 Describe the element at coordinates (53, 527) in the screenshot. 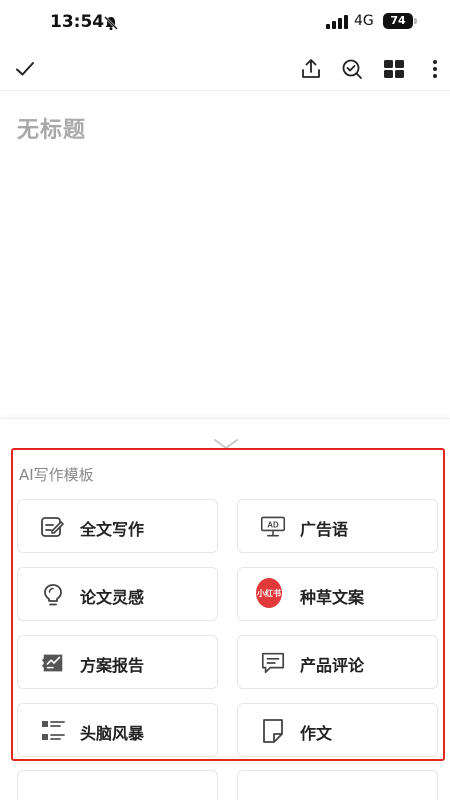

I see `edit-document-icon` at that location.